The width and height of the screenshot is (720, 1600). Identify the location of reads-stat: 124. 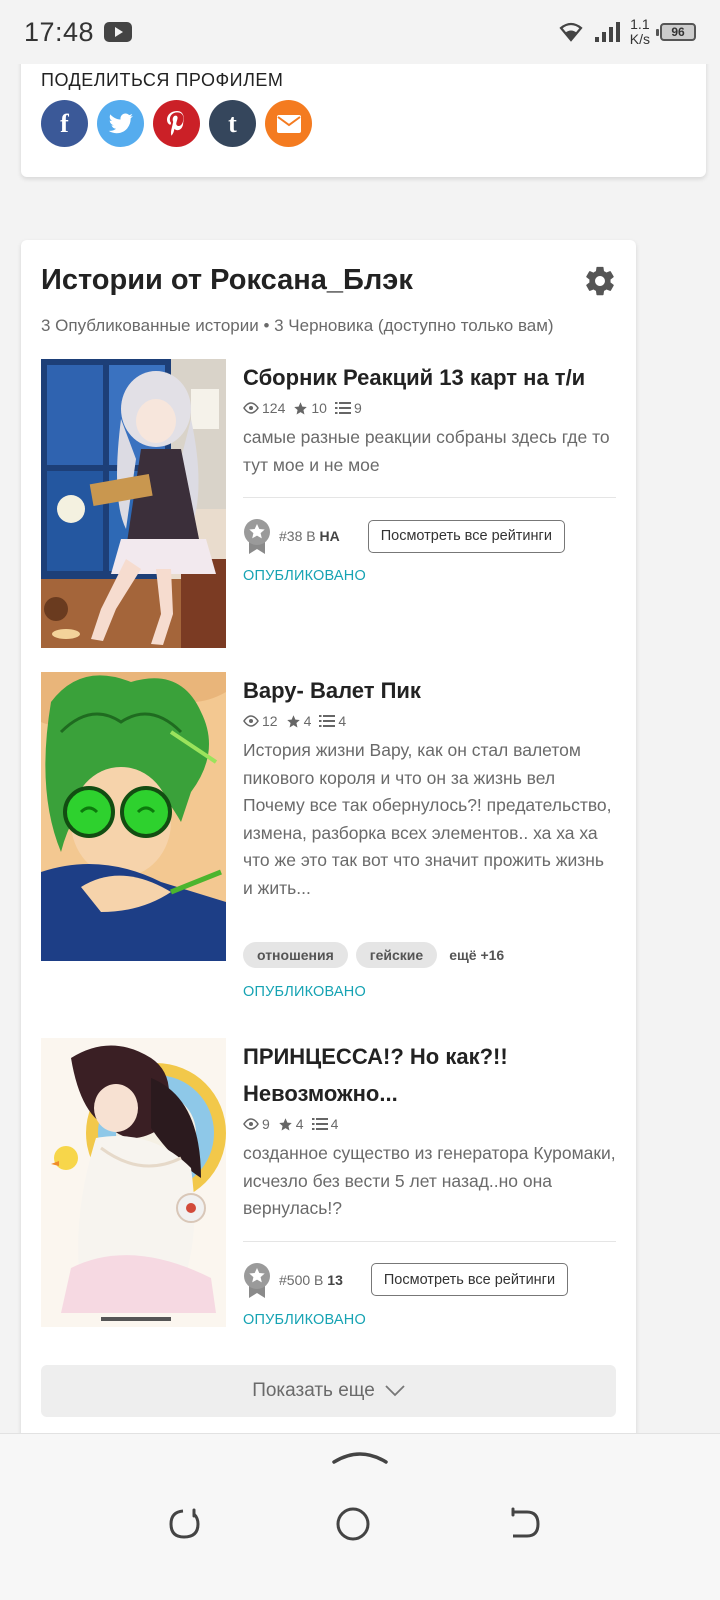
(264, 408).